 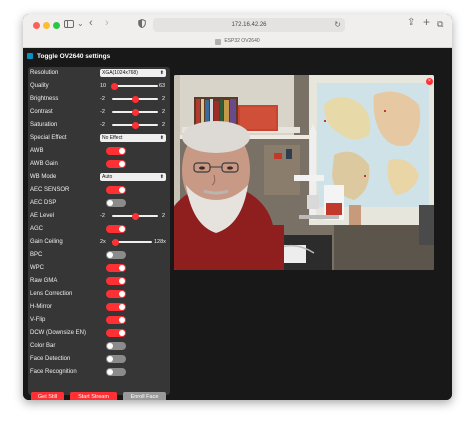 I want to click on chevron-down-icon: ⌄, so click(x=80, y=24).